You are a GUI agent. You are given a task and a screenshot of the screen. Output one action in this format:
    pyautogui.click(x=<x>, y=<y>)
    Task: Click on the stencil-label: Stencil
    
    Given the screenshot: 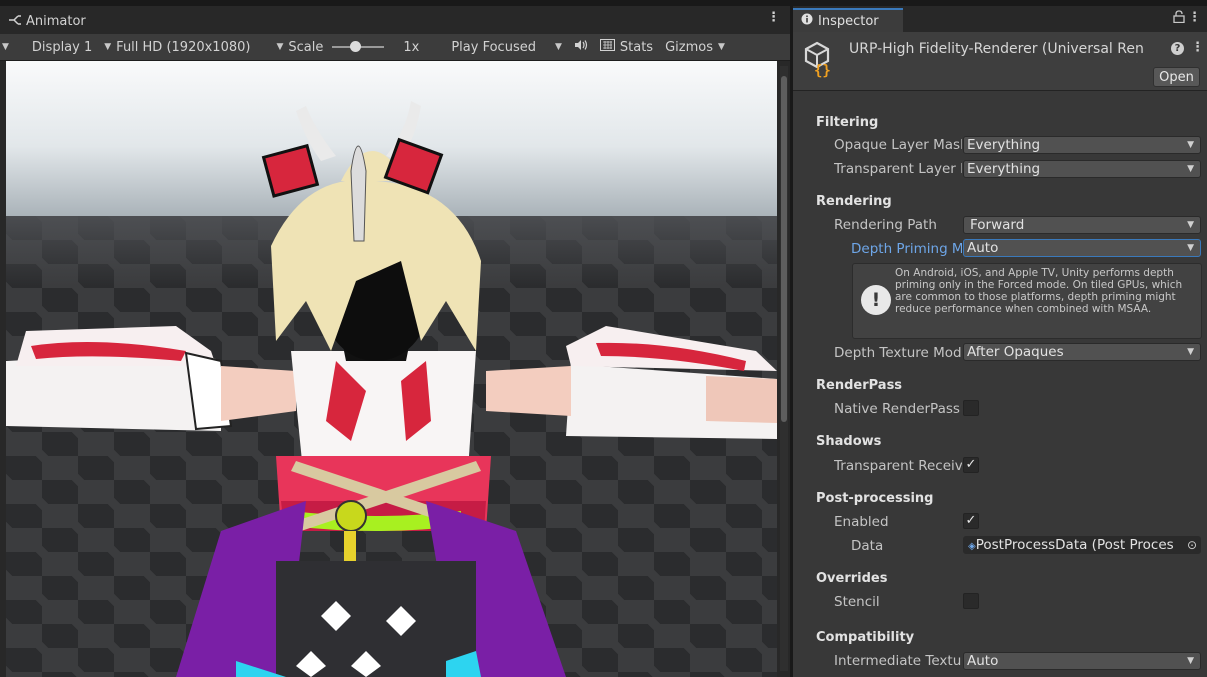 What is the action you would take?
    pyautogui.click(x=857, y=602)
    